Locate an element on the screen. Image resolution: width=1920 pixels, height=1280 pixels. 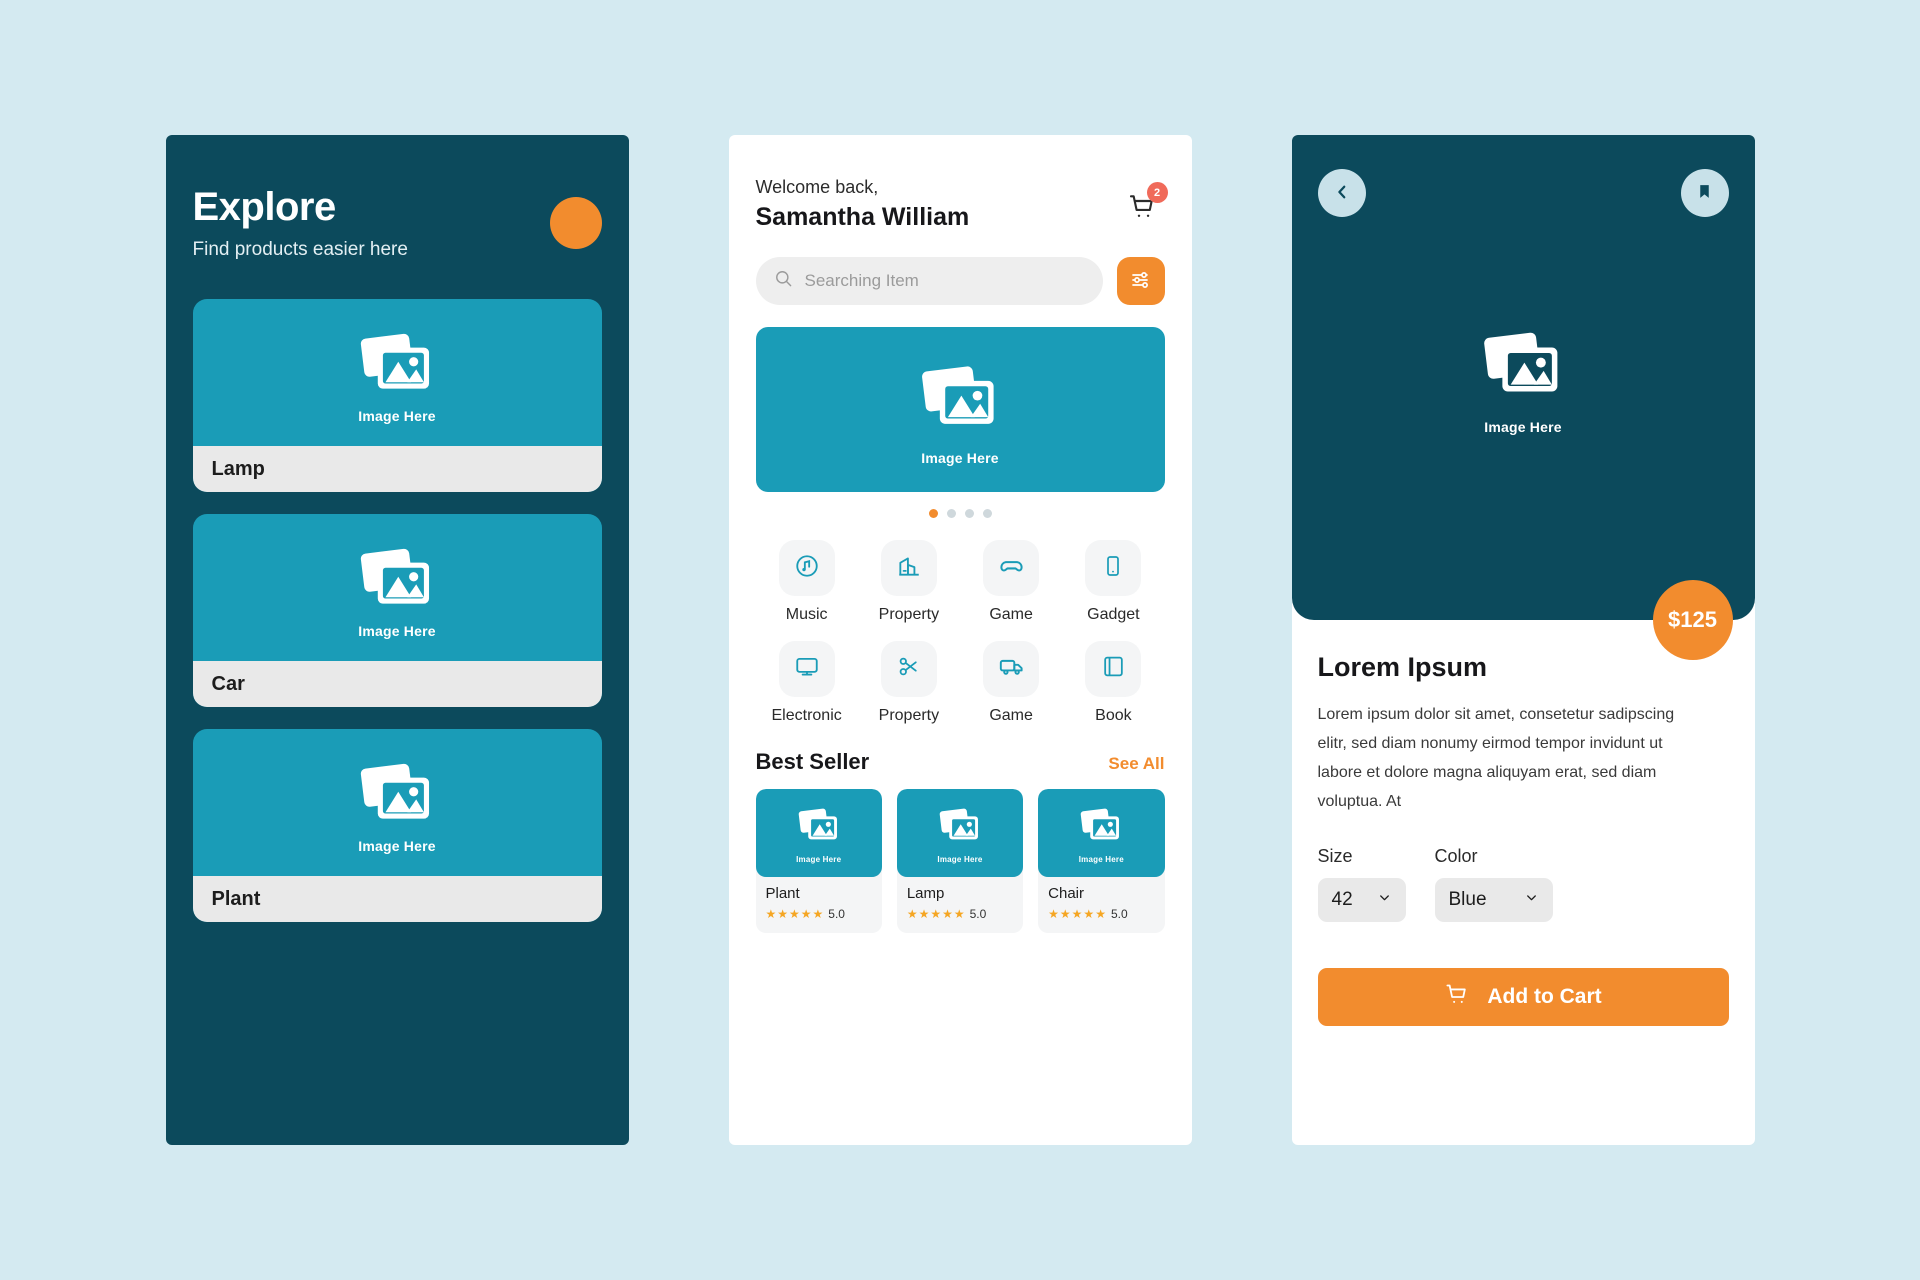
size-value: 42 is located at coordinates (1342, 900).